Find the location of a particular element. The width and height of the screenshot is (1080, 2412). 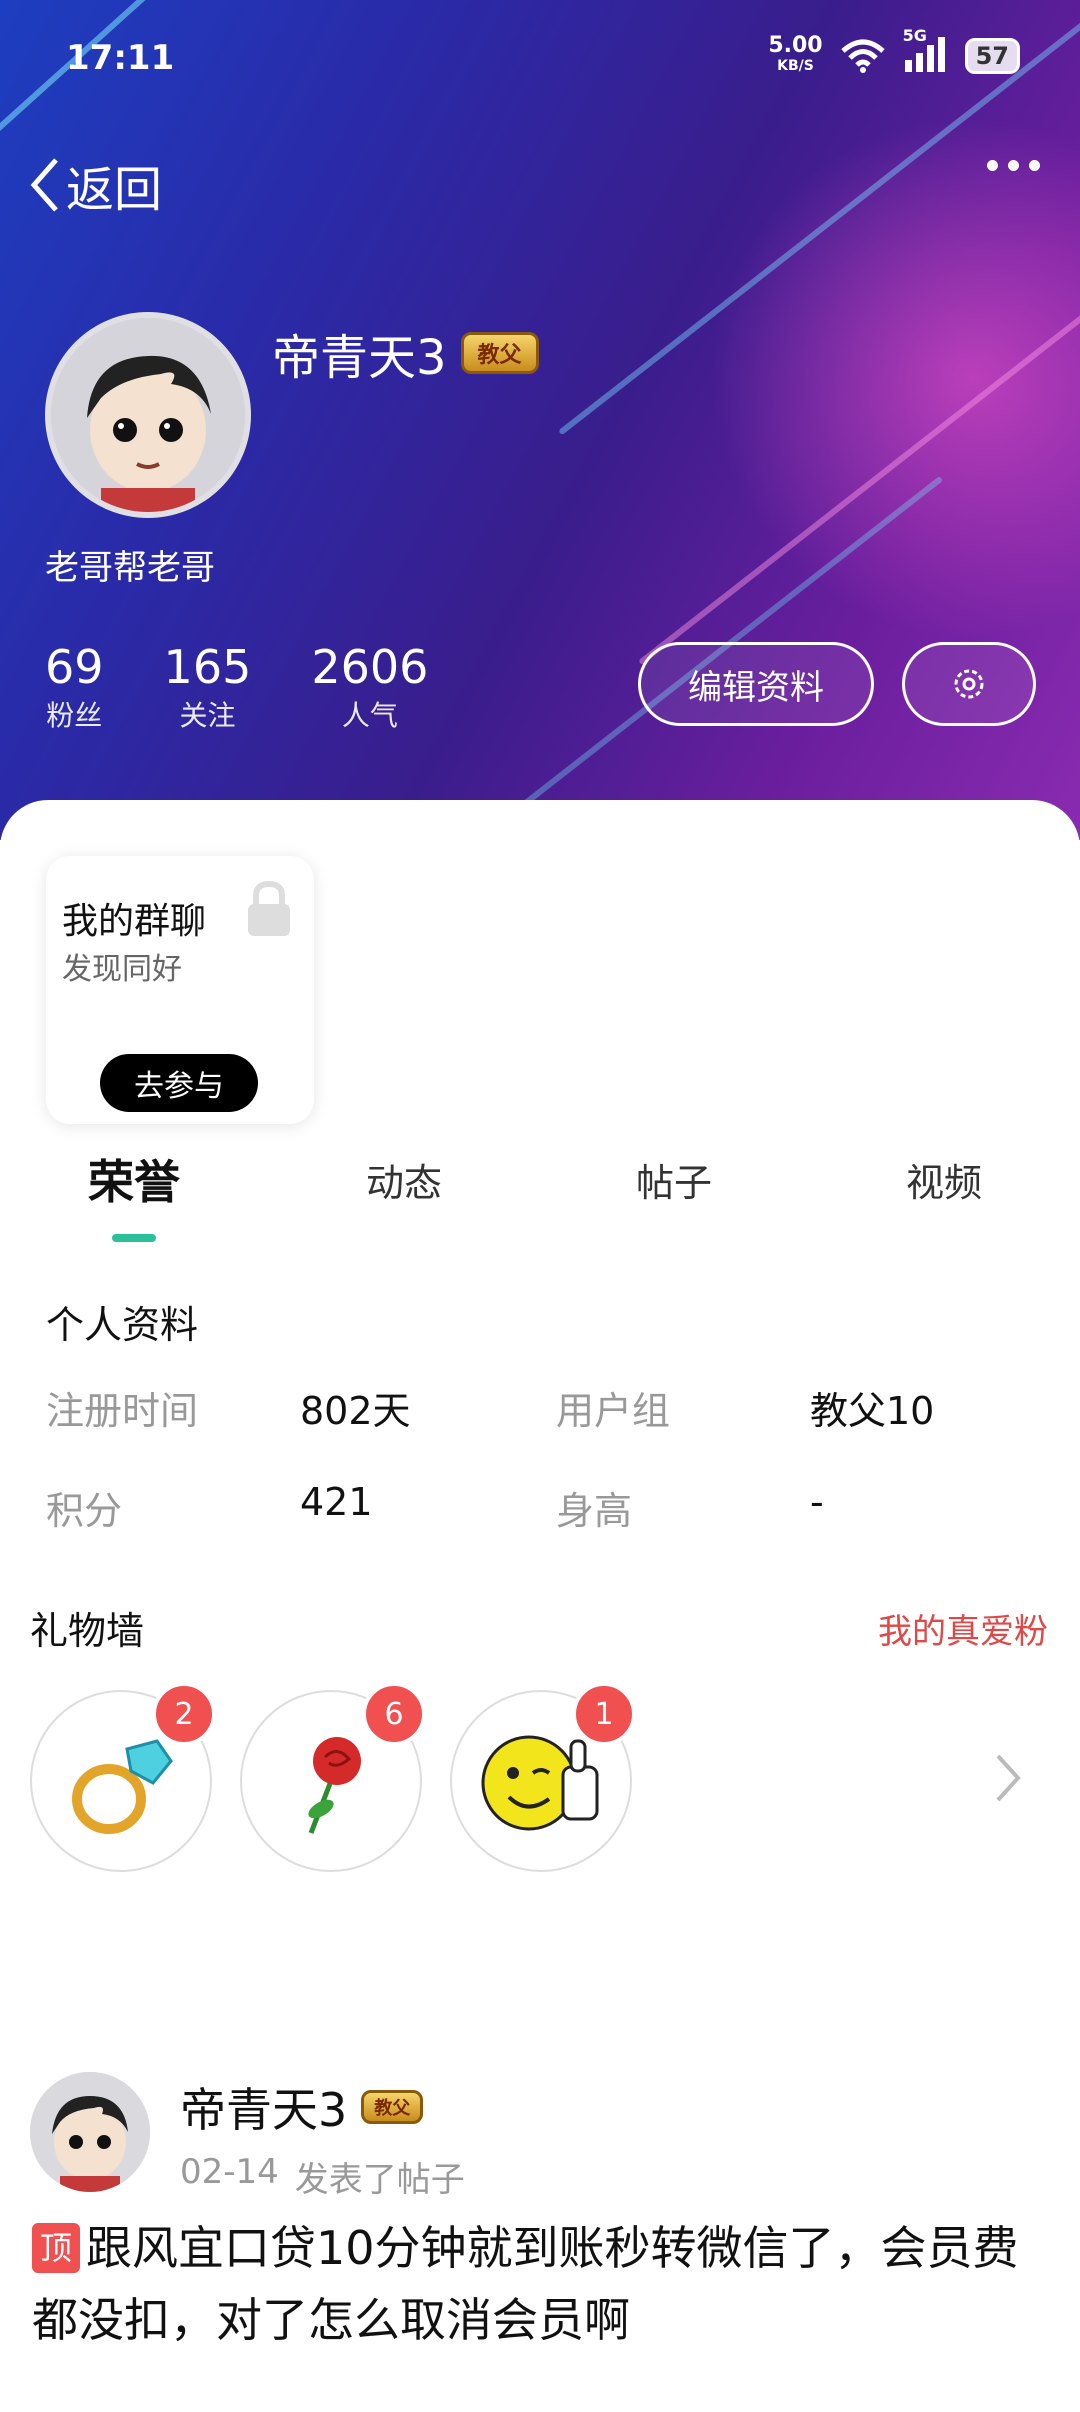

post-action: 发表了帖子 is located at coordinates (379, 2180).